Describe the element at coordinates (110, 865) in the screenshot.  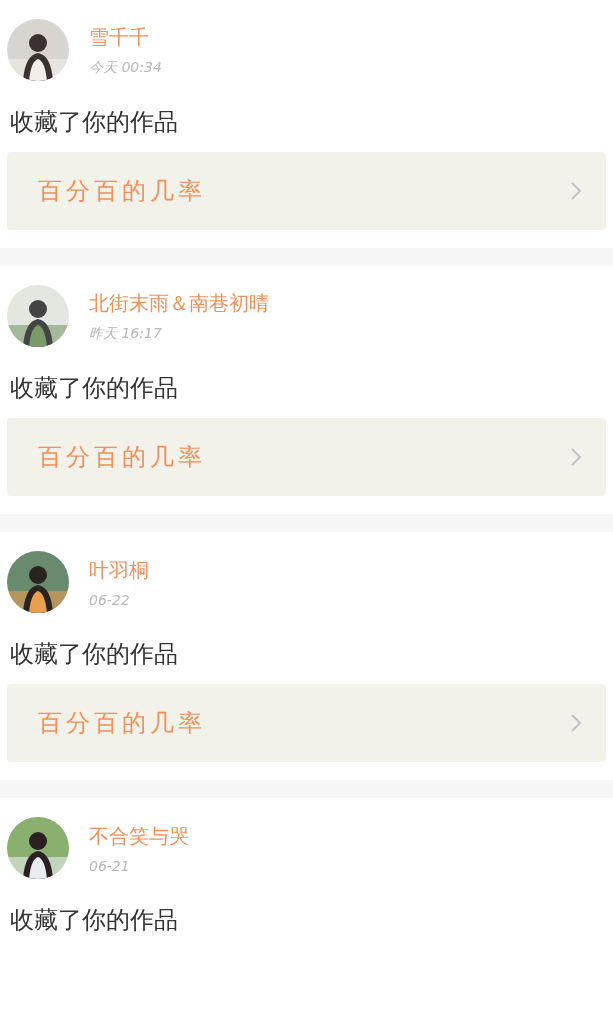
I see `timestamp: 06-21` at that location.